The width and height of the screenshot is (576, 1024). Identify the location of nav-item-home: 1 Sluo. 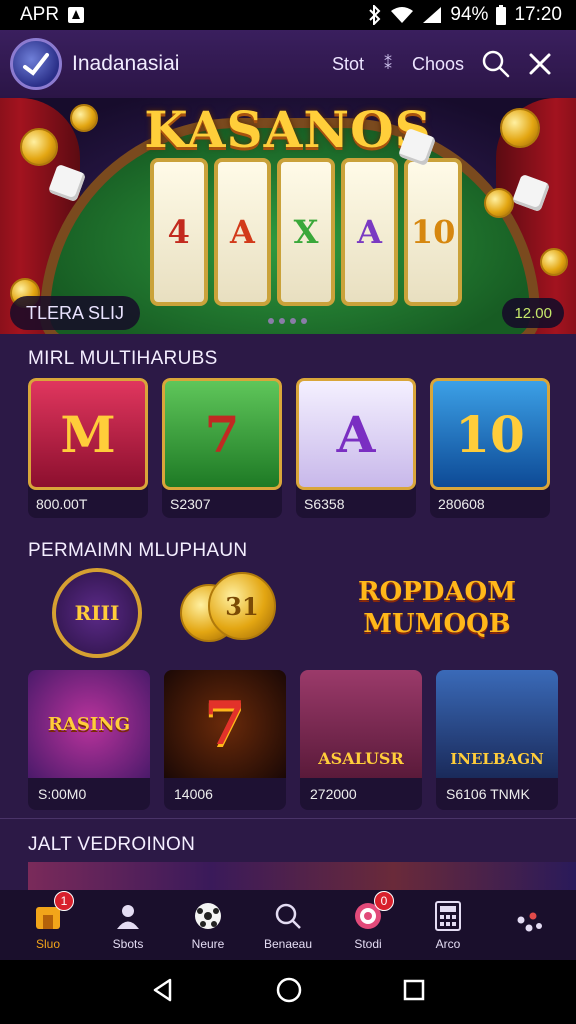
(48, 921).